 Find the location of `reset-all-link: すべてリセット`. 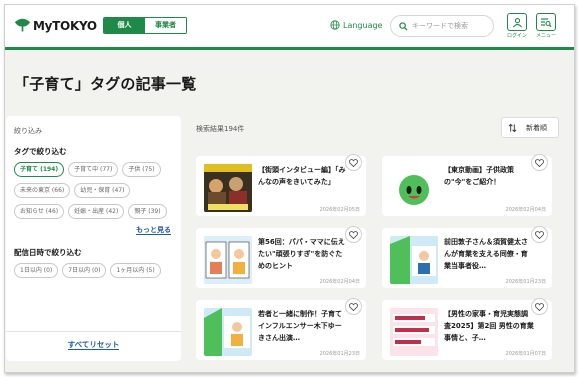

reset-all-link: すべてリセット is located at coordinates (93, 344).